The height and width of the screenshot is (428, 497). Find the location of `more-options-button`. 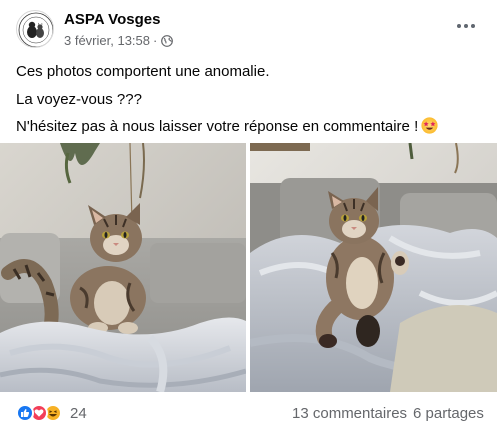

more-options-button is located at coordinates (466, 26).